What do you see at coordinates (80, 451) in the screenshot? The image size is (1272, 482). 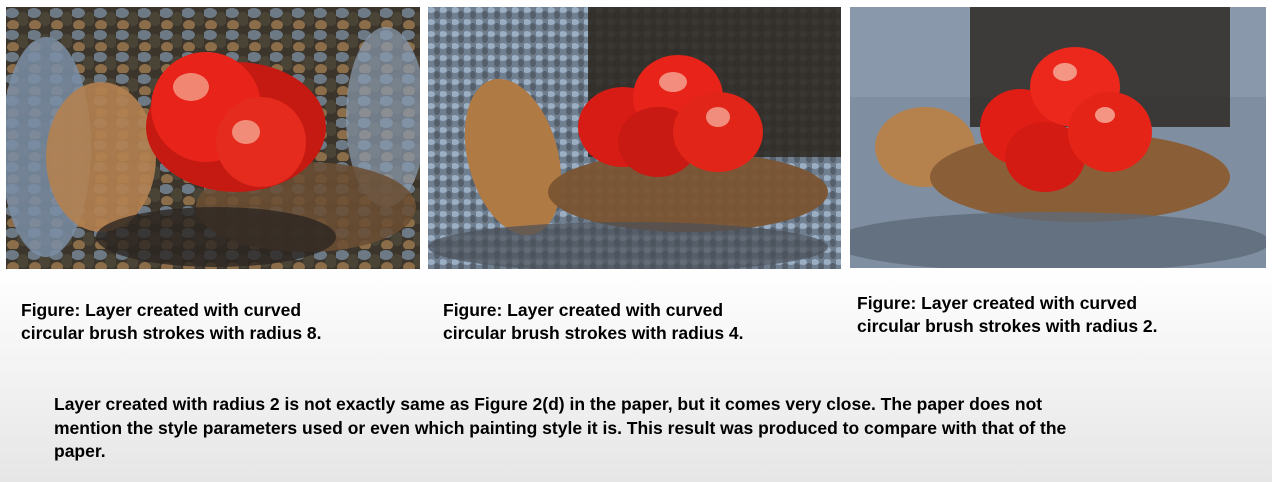 I see `note-line: paper.` at bounding box center [80, 451].